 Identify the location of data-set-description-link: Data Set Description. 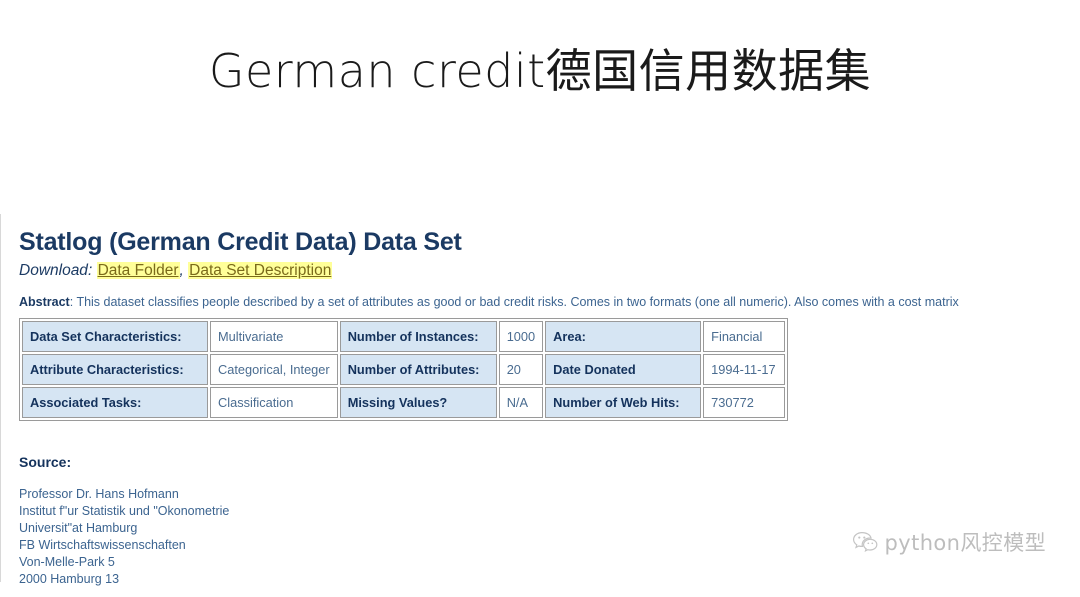
(260, 270).